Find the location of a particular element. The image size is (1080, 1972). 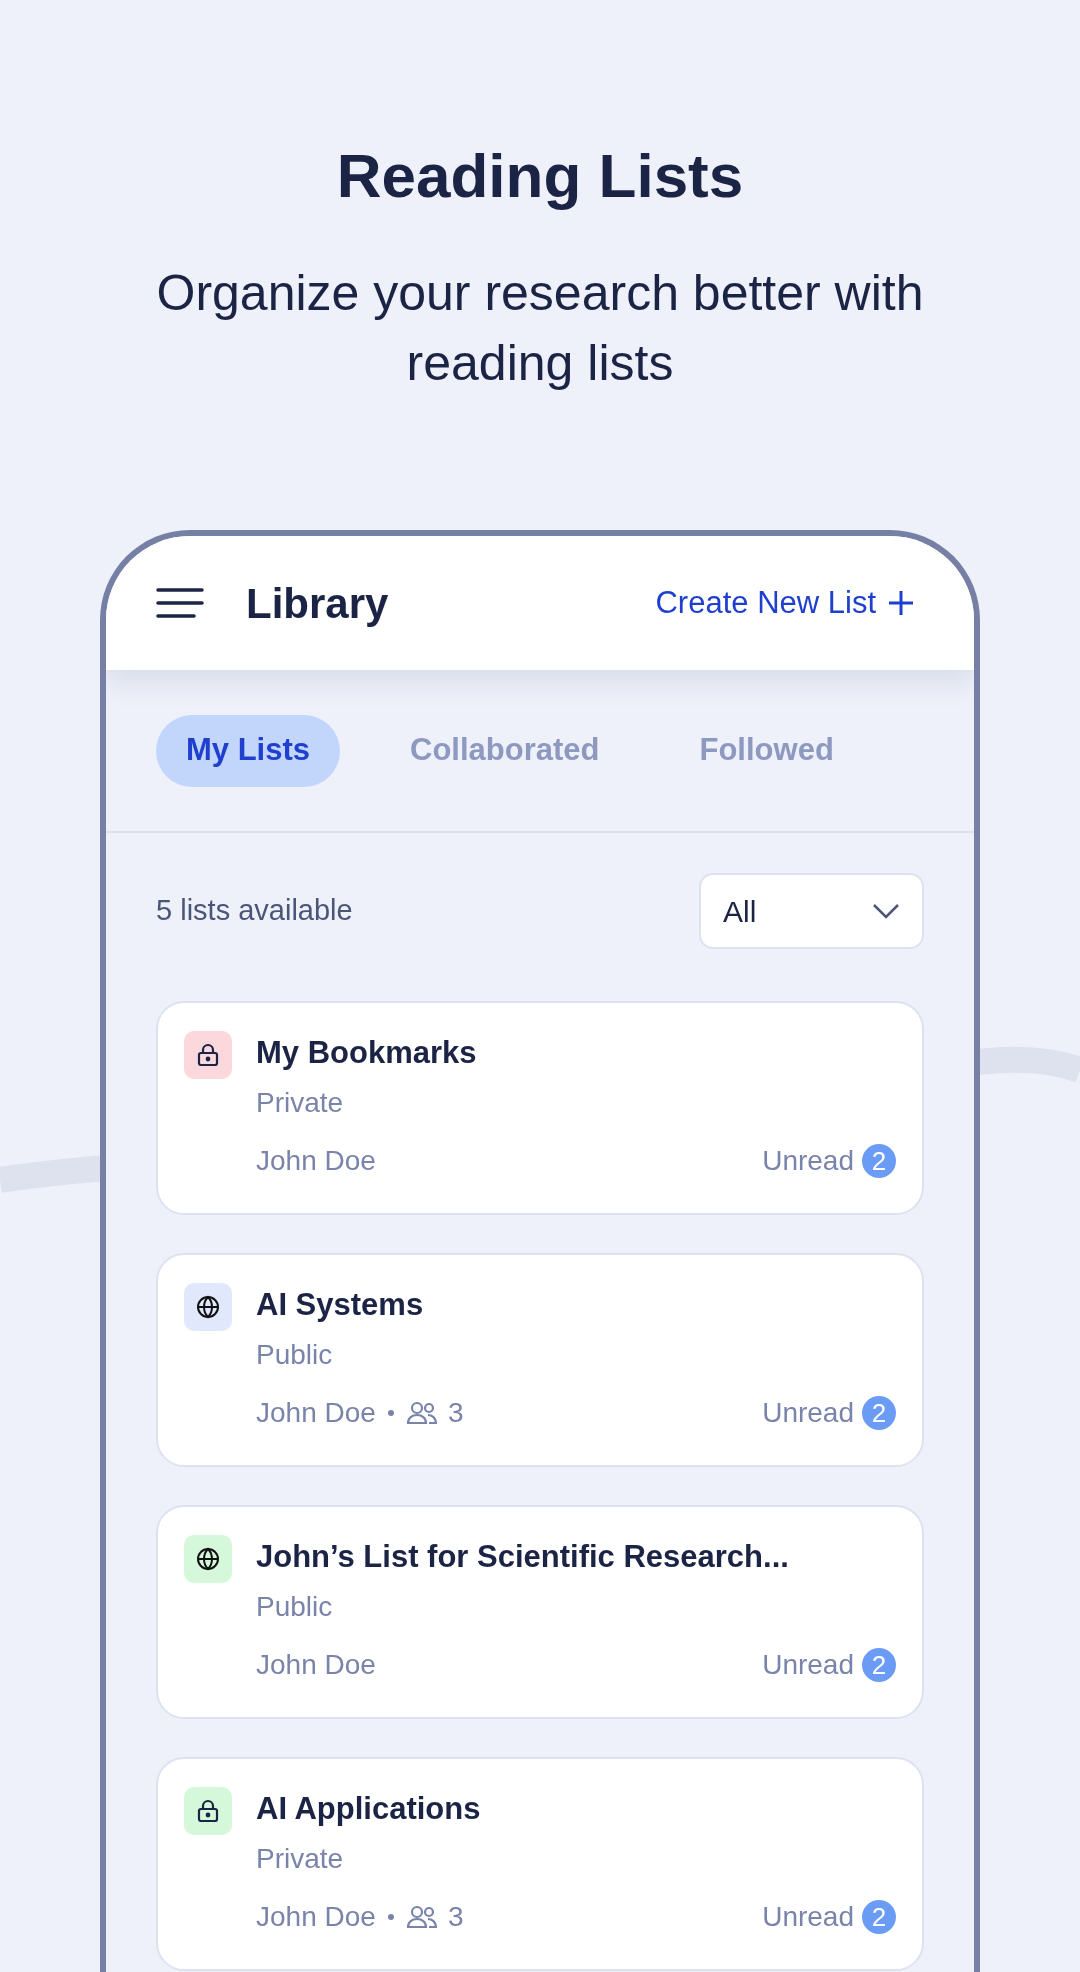

plus-icon is located at coordinates (901, 603).